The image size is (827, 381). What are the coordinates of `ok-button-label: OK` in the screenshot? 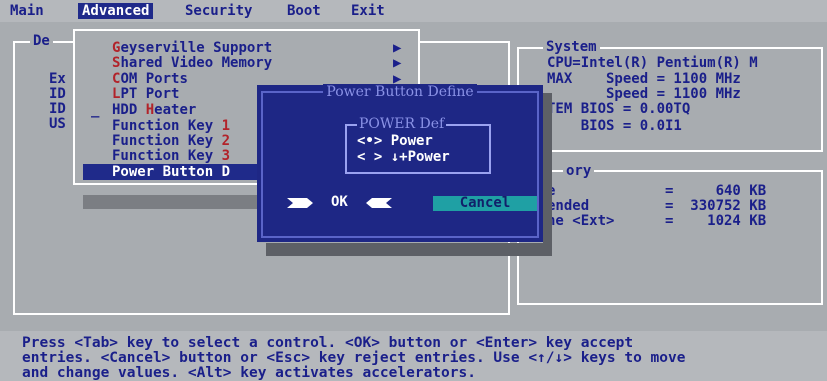 It's located at (339, 202).